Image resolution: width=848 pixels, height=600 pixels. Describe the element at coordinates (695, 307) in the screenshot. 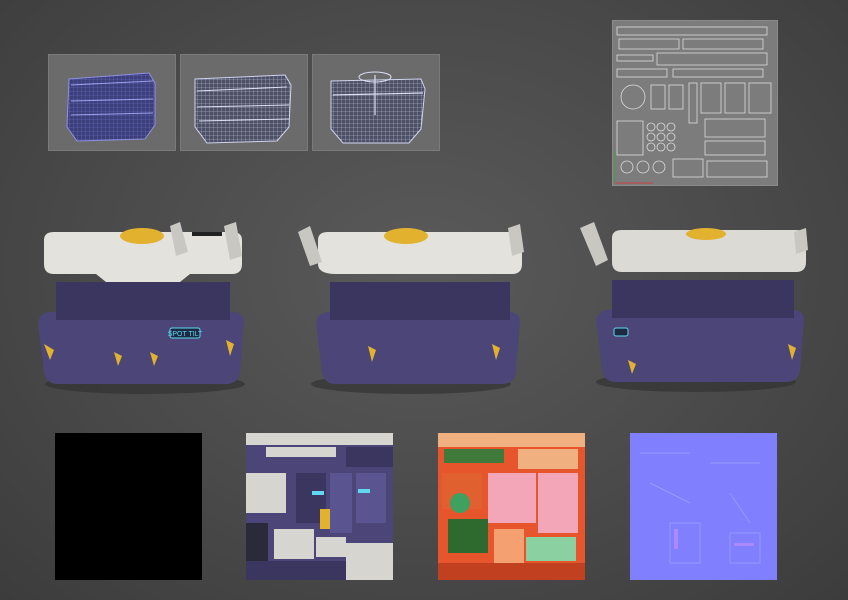

I see `render-rear` at that location.